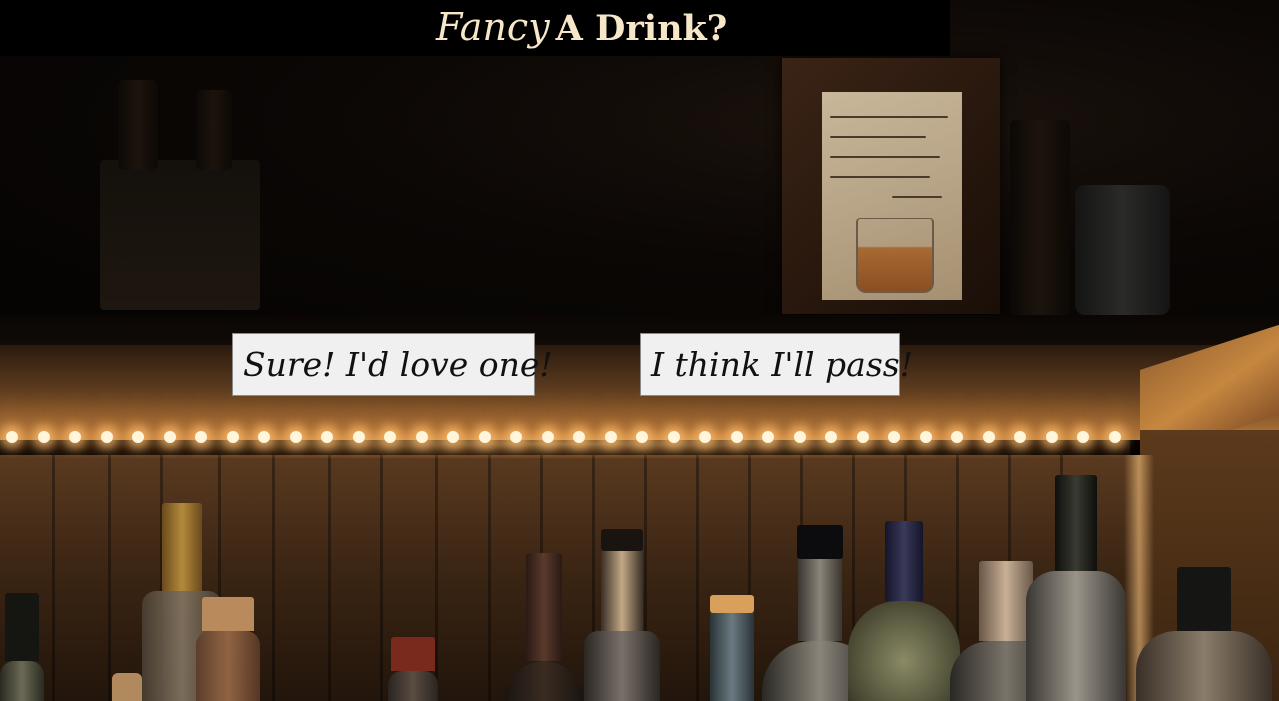  I want to click on page-title: Fancy A Drink?, so click(581, 28).